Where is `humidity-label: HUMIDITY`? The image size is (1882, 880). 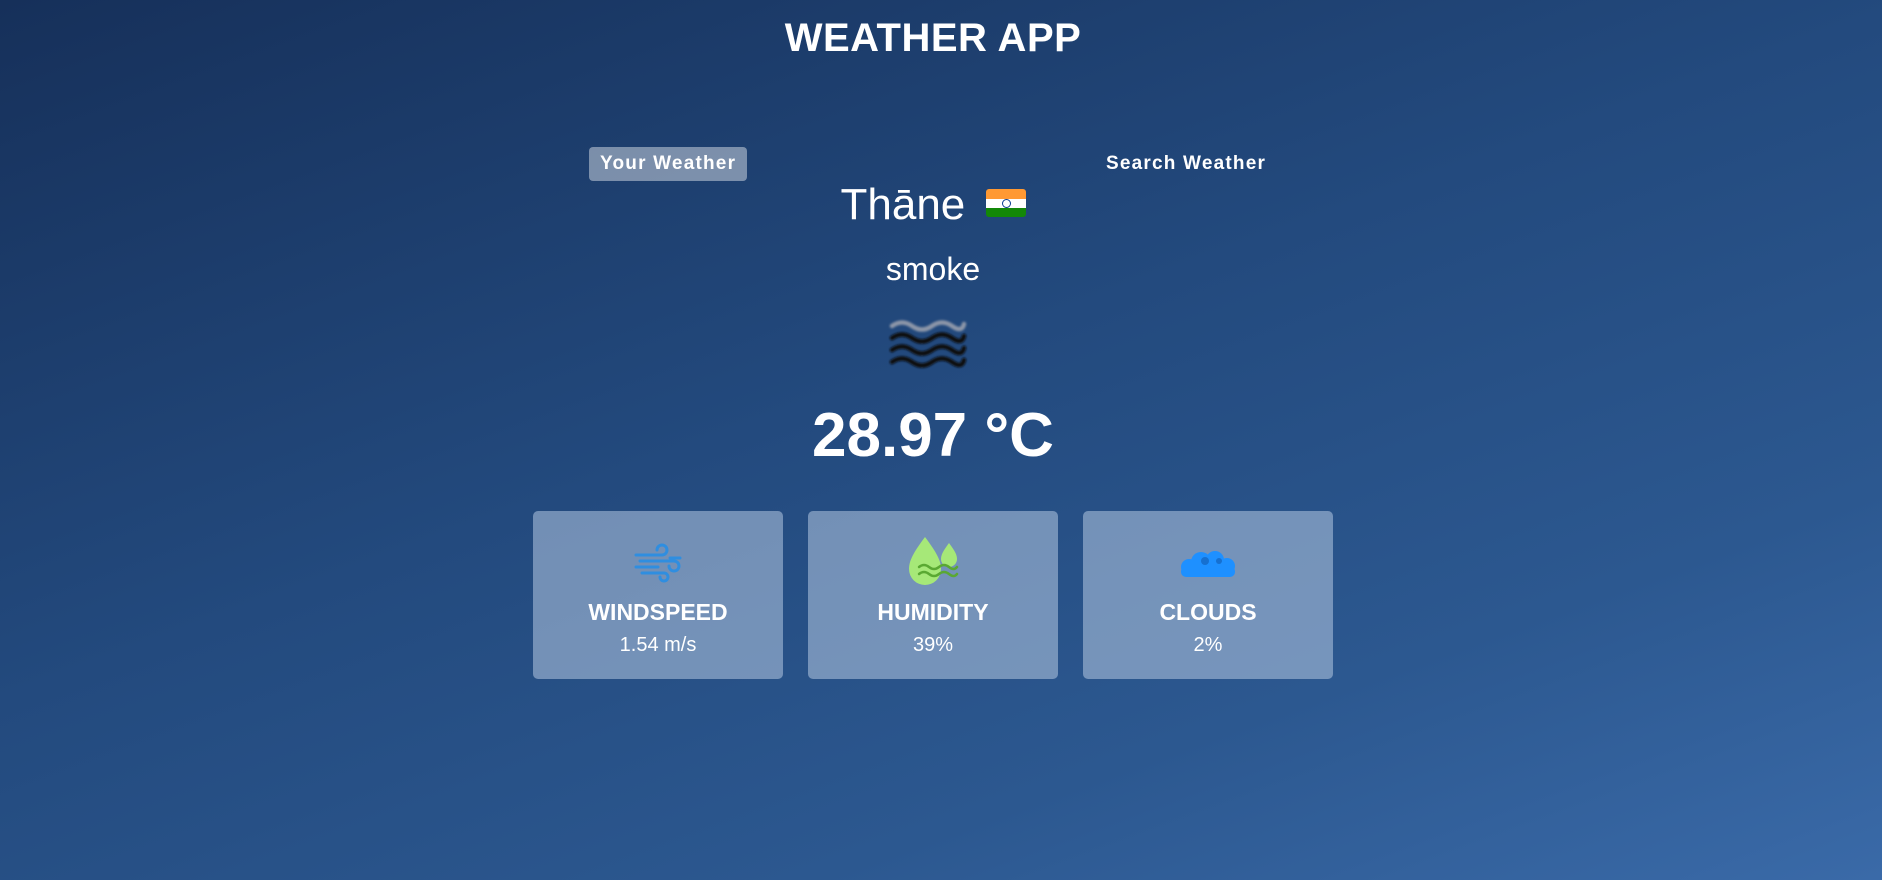
humidity-label: HUMIDITY is located at coordinates (933, 612).